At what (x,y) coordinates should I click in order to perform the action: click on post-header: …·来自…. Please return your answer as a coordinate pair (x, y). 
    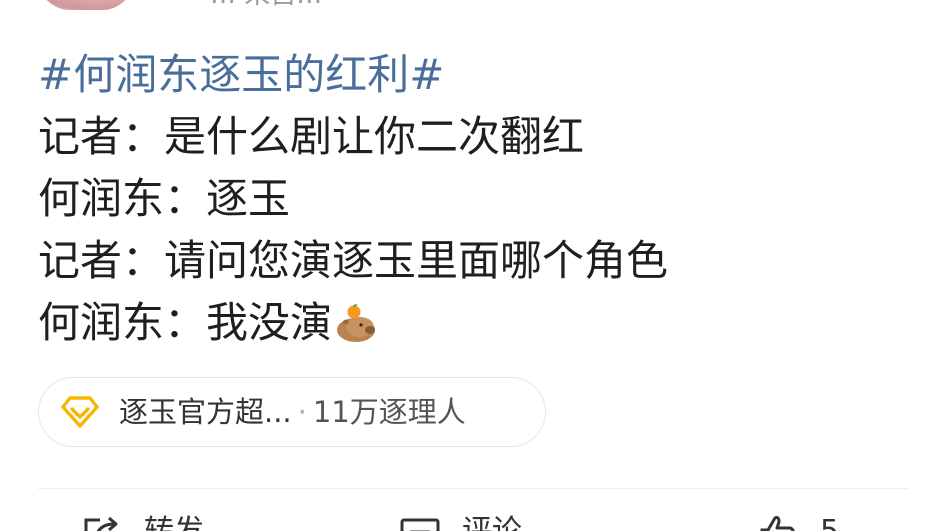
    Looking at the image, I should click on (472, 7).